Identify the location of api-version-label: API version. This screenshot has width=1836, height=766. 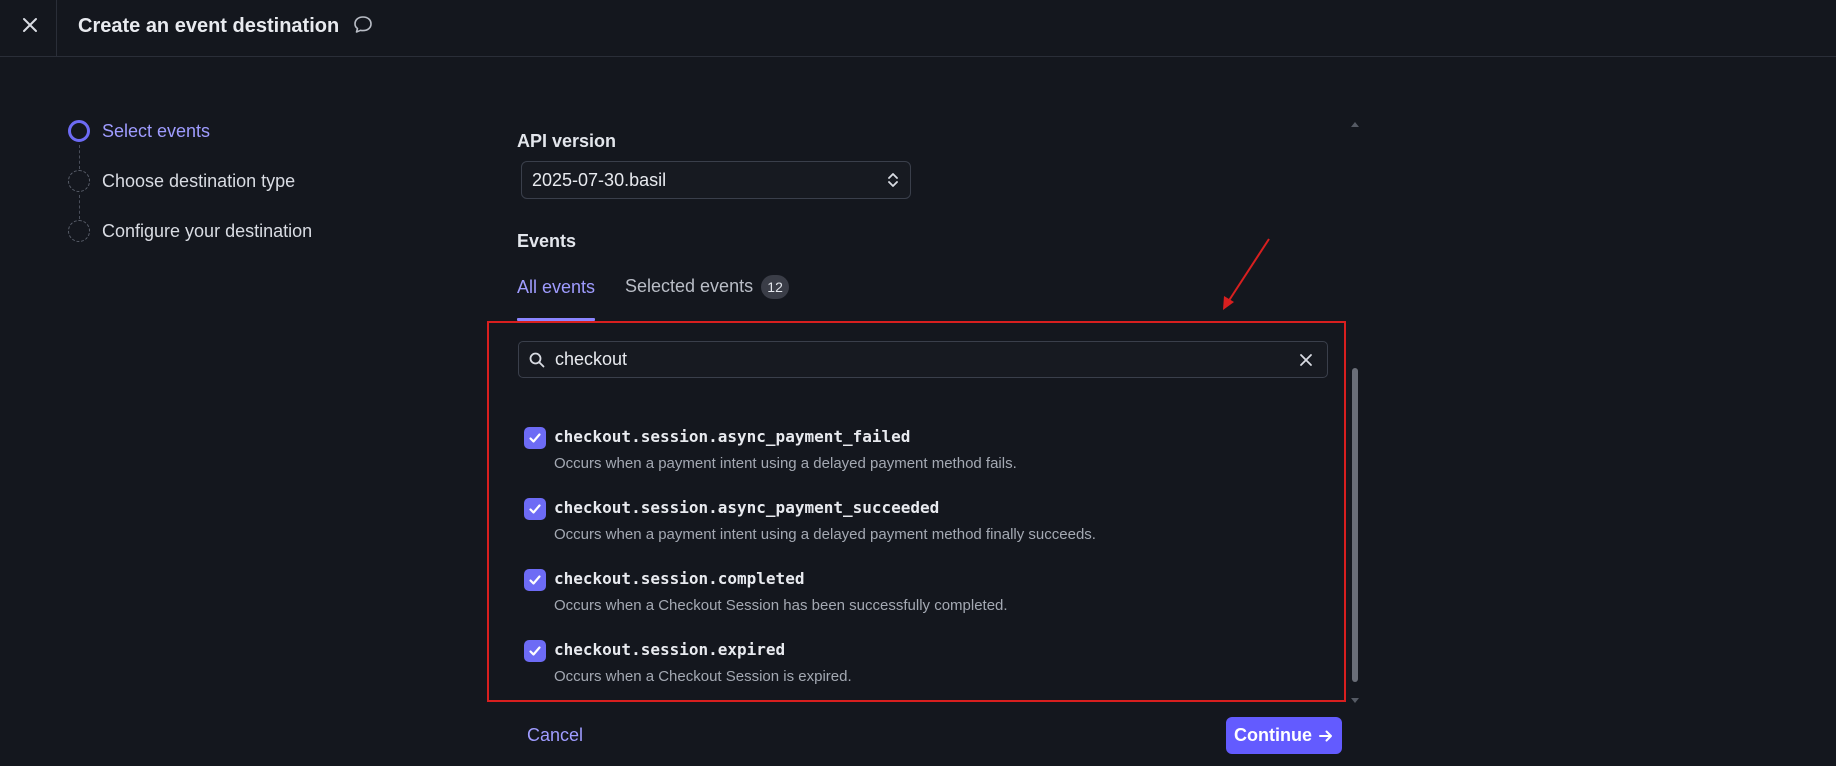
(567, 141).